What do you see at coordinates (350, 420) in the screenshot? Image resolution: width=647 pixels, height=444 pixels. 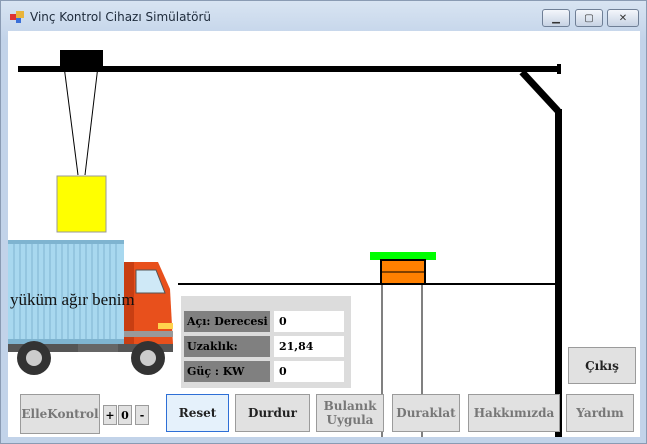 I see `fuzzy-apply-line2: Uygula` at bounding box center [350, 420].